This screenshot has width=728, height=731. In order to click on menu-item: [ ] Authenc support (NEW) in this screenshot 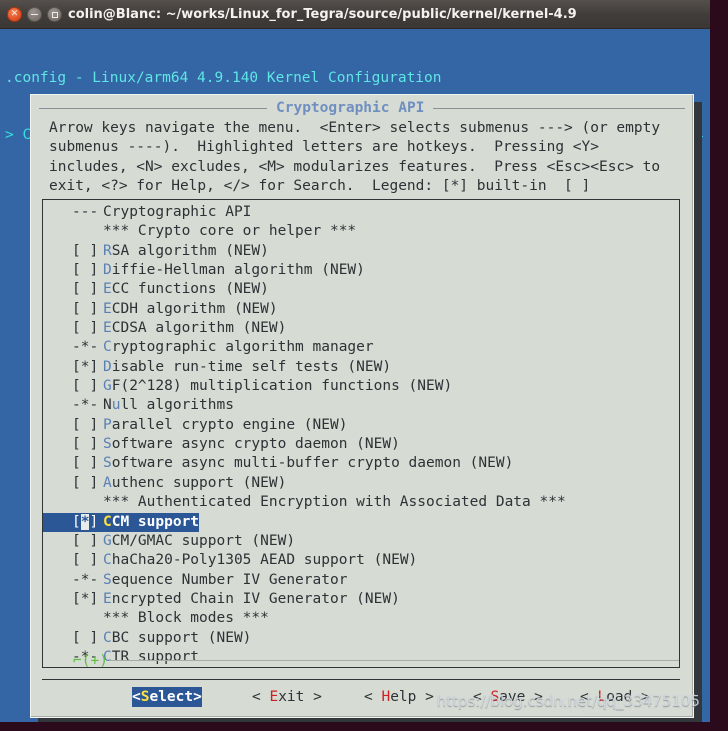, I will do `click(361, 483)`.